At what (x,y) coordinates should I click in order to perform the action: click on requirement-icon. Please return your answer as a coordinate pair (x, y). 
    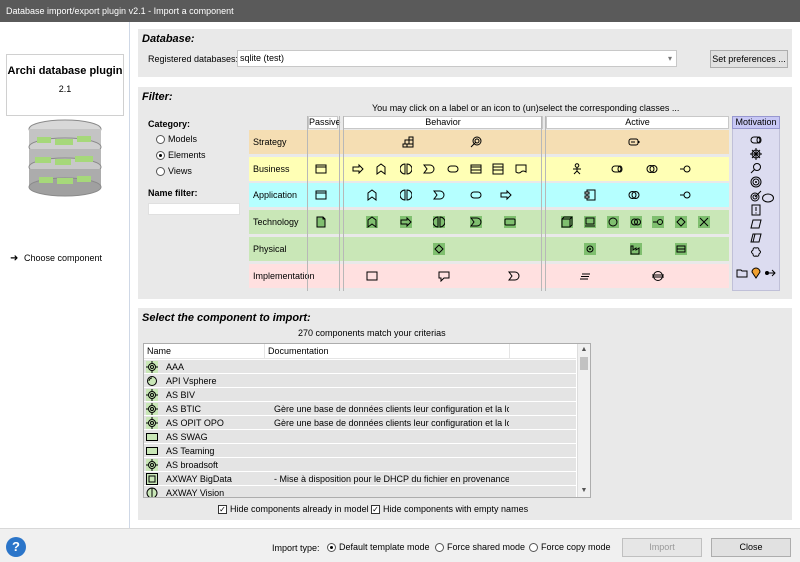
    Looking at the image, I should click on (756, 224).